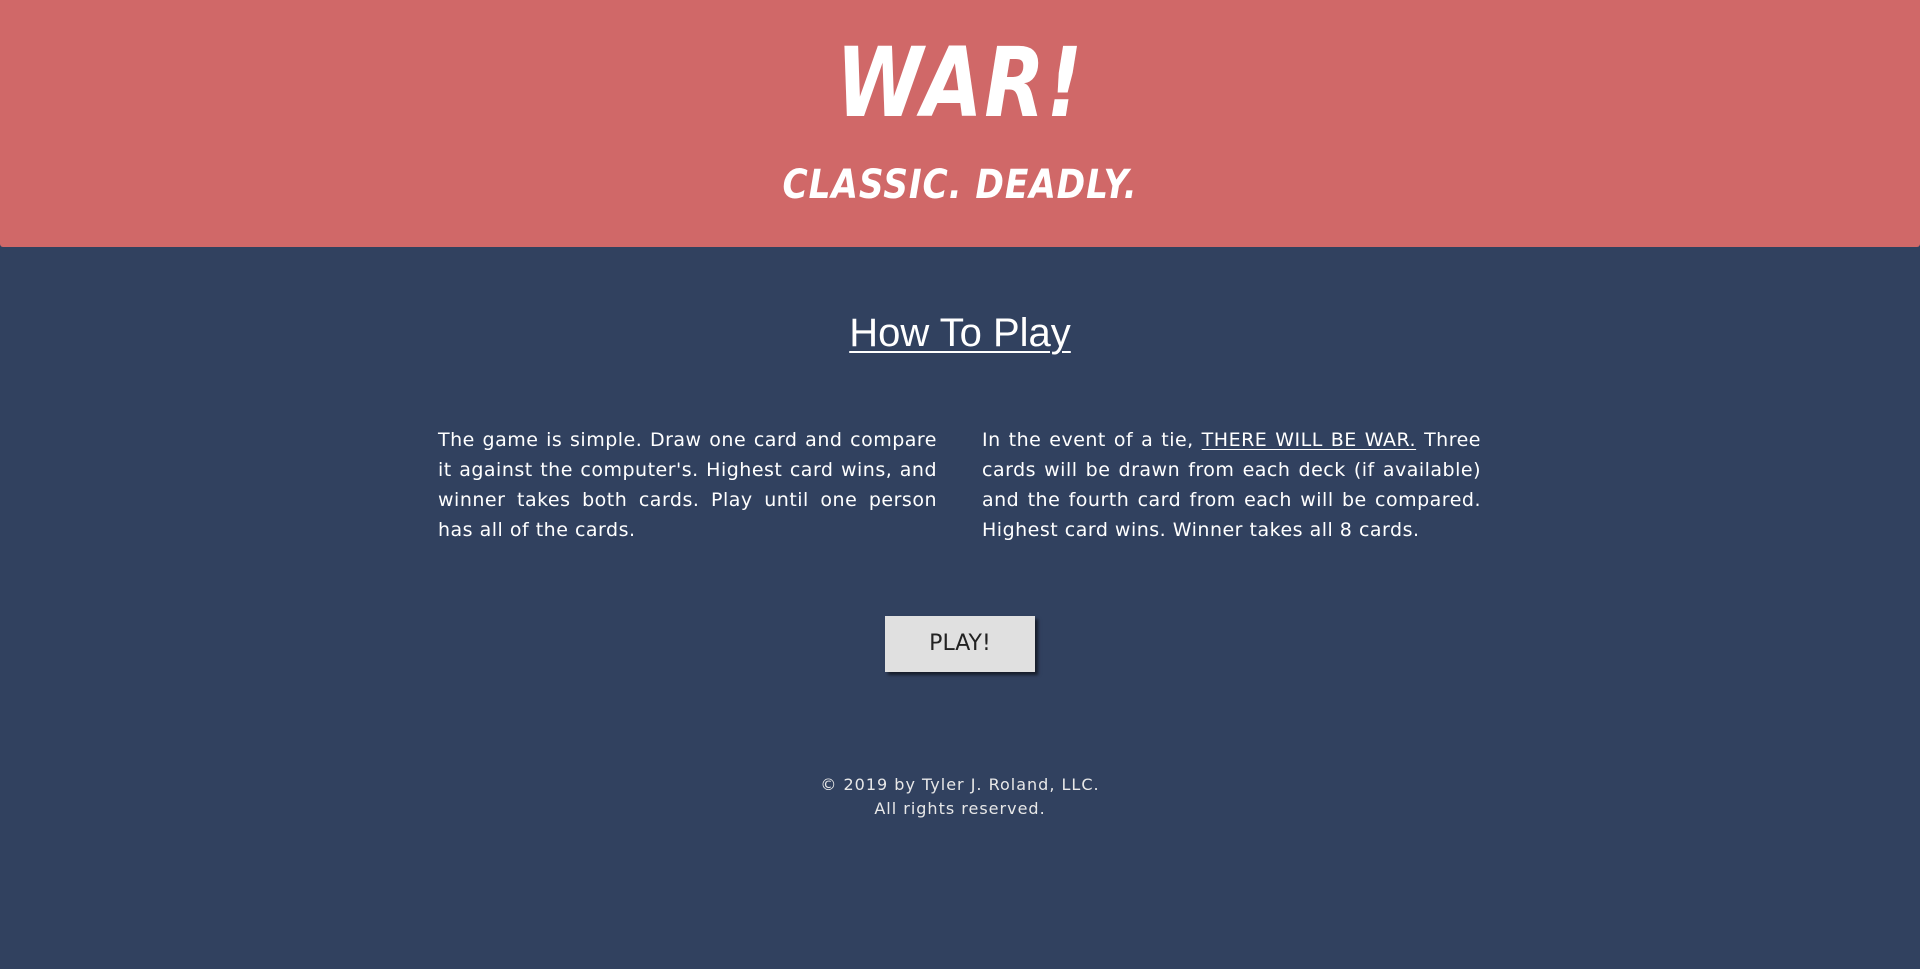  Describe the element at coordinates (1092, 440) in the screenshot. I see `tie-rule-prefix: In the event of a tie,` at that location.